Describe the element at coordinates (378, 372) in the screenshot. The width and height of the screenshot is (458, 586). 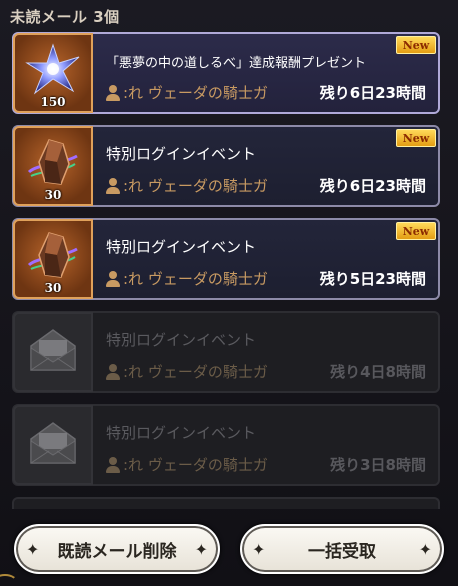
I see `remaining-time: 残り4日8時間` at that location.